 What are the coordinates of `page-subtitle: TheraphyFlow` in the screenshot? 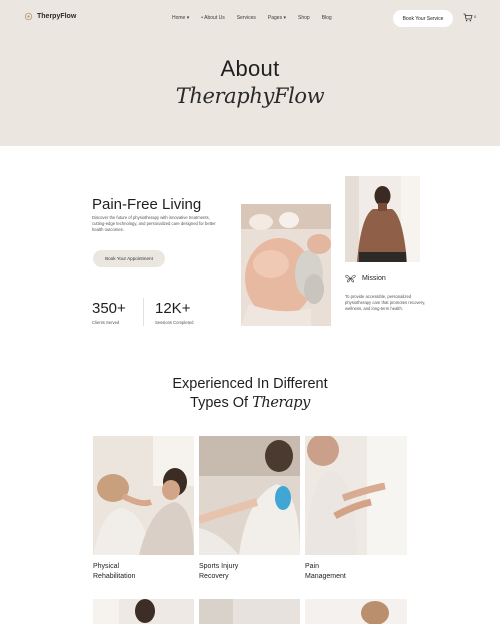 It's located at (250, 96).